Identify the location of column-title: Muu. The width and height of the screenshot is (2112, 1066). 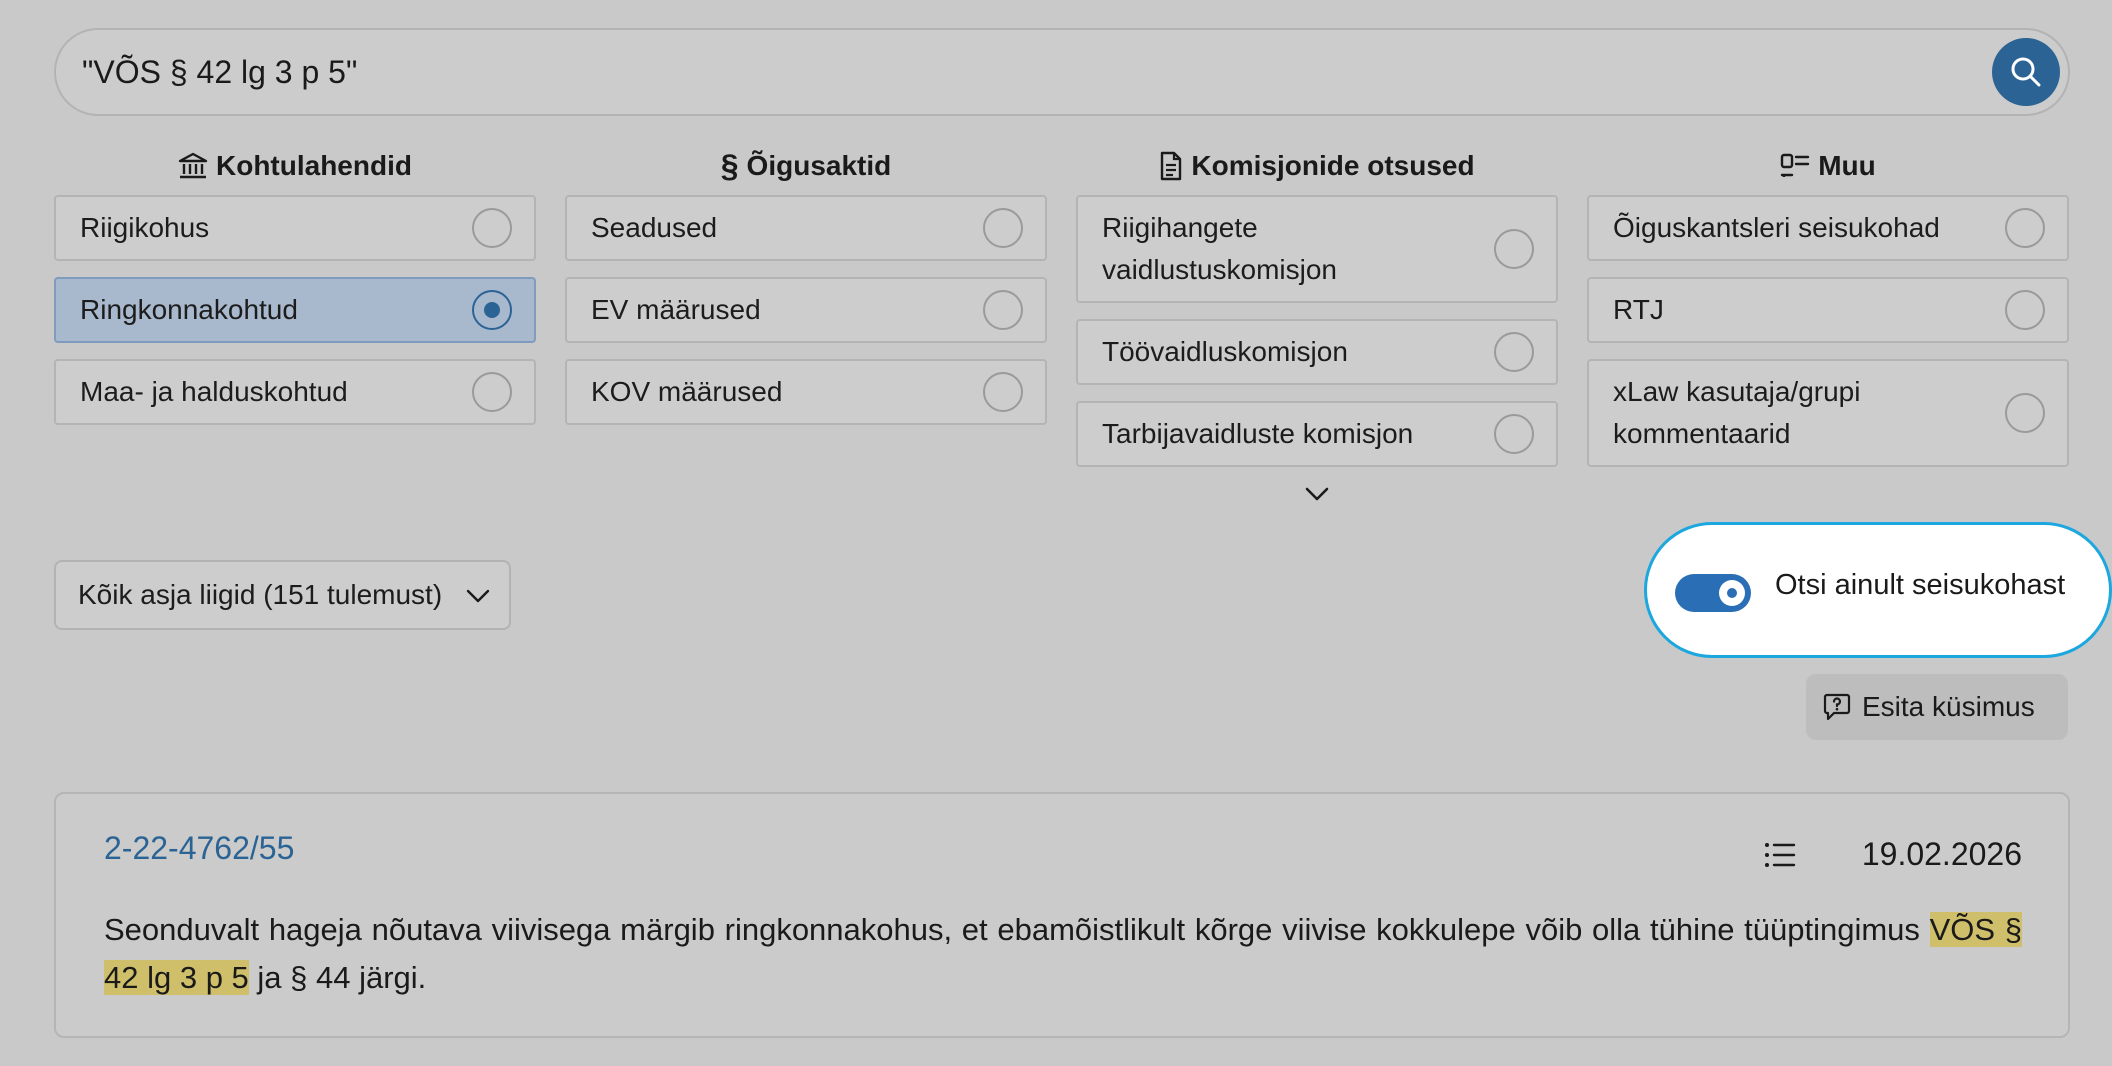
(1847, 165).